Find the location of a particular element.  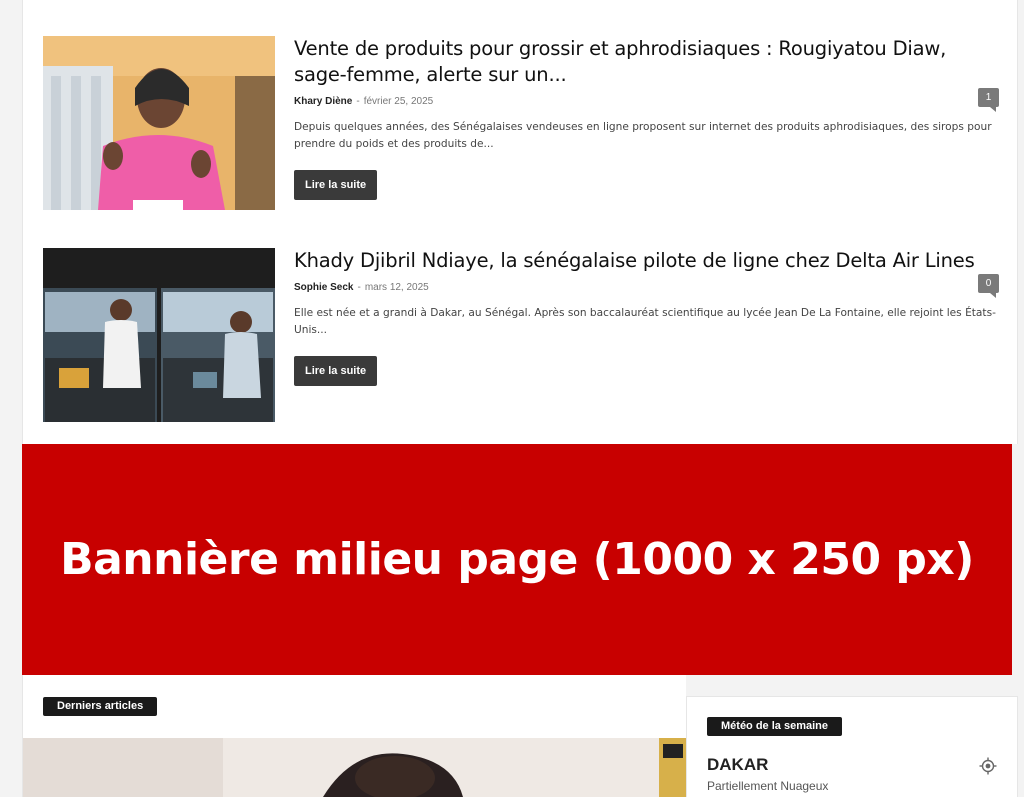

weather-condition: Partiellement Nuageux is located at coordinates (768, 786).